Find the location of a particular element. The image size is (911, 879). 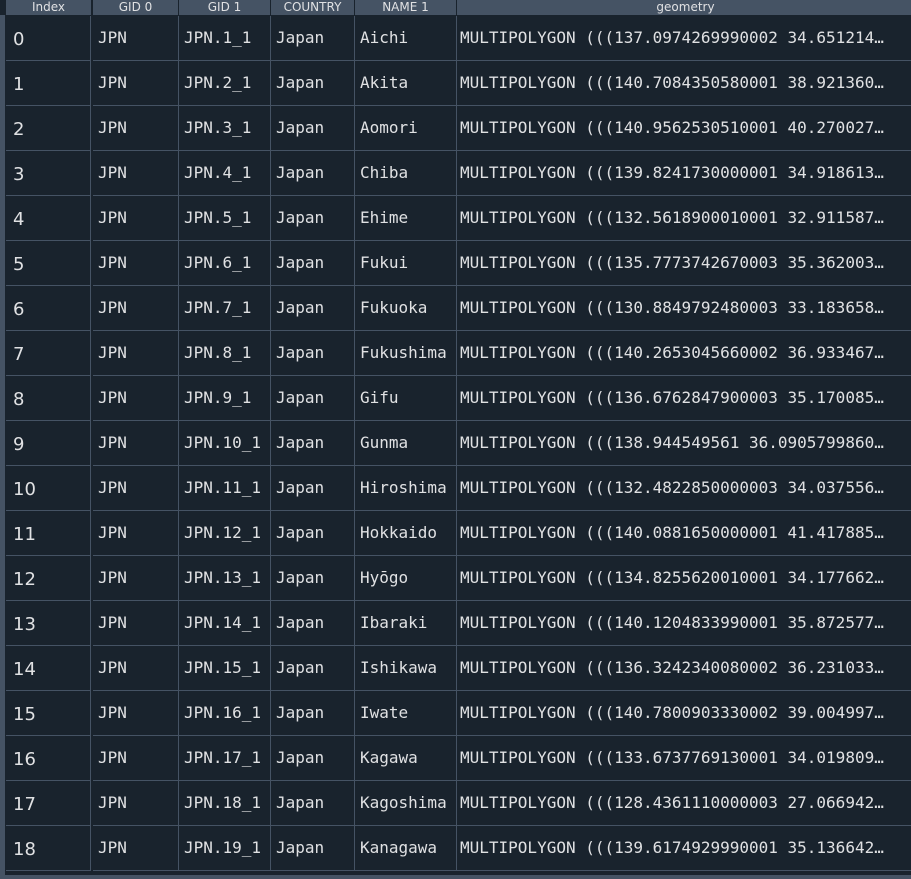

row-index: 0 is located at coordinates (48, 38).